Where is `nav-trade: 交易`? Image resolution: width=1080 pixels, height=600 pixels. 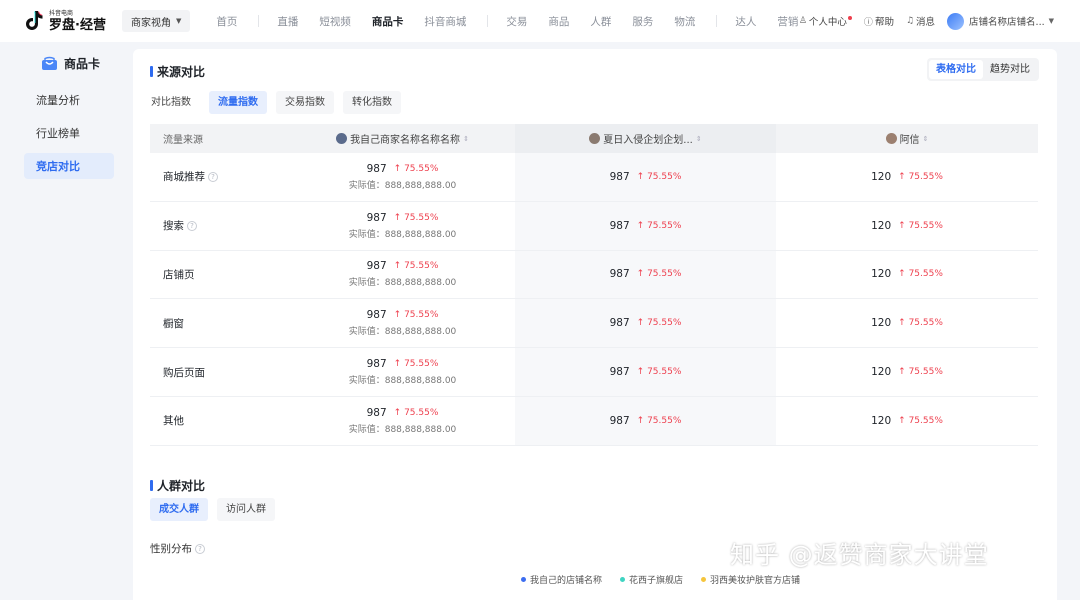 nav-trade: 交易 is located at coordinates (516, 21).